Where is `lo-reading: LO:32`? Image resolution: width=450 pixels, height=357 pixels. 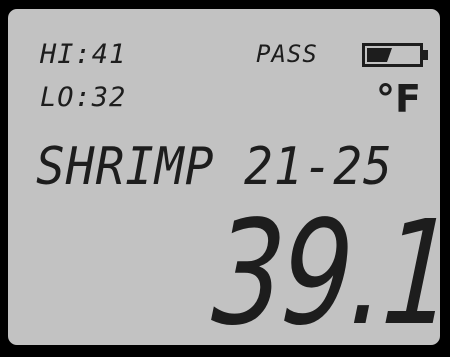 lo-reading: LO:32 is located at coordinates (83, 97).